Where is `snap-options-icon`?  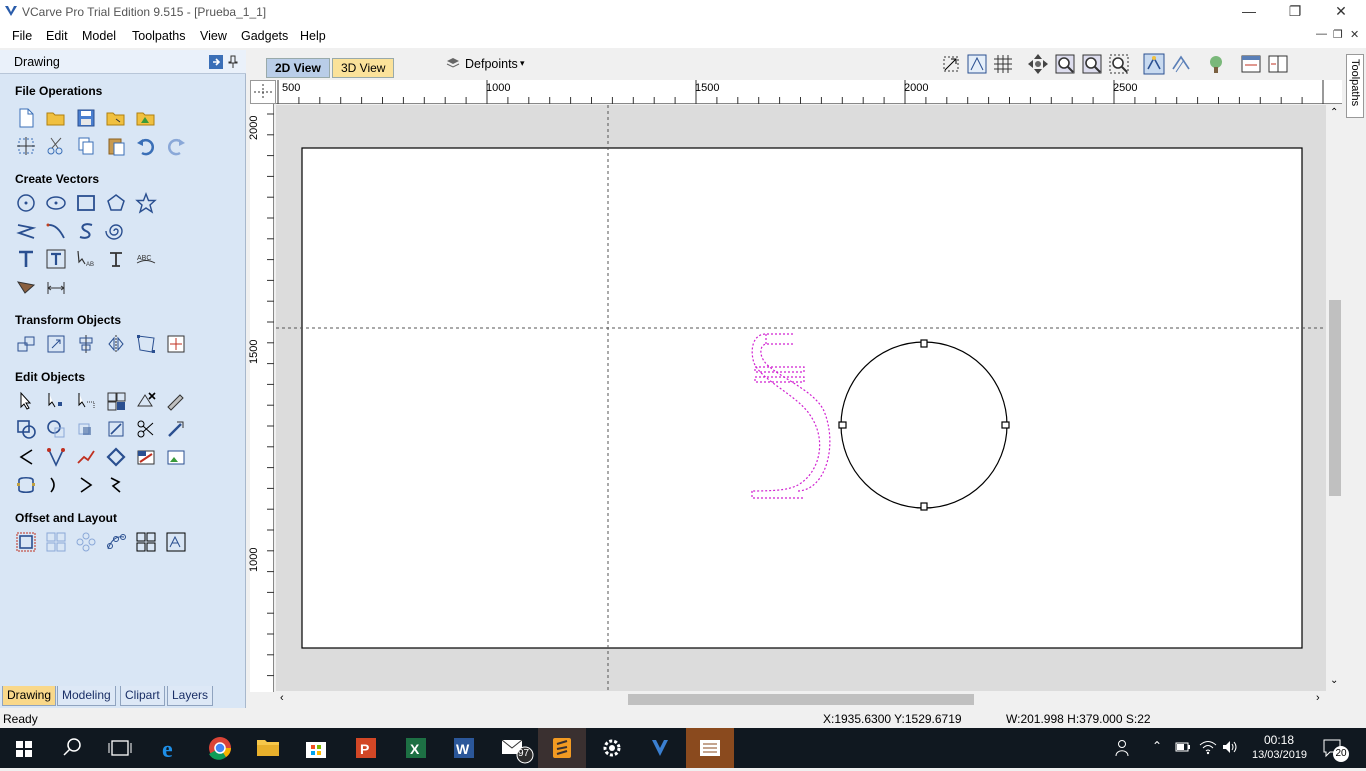 snap-options-icon is located at coordinates (977, 64).